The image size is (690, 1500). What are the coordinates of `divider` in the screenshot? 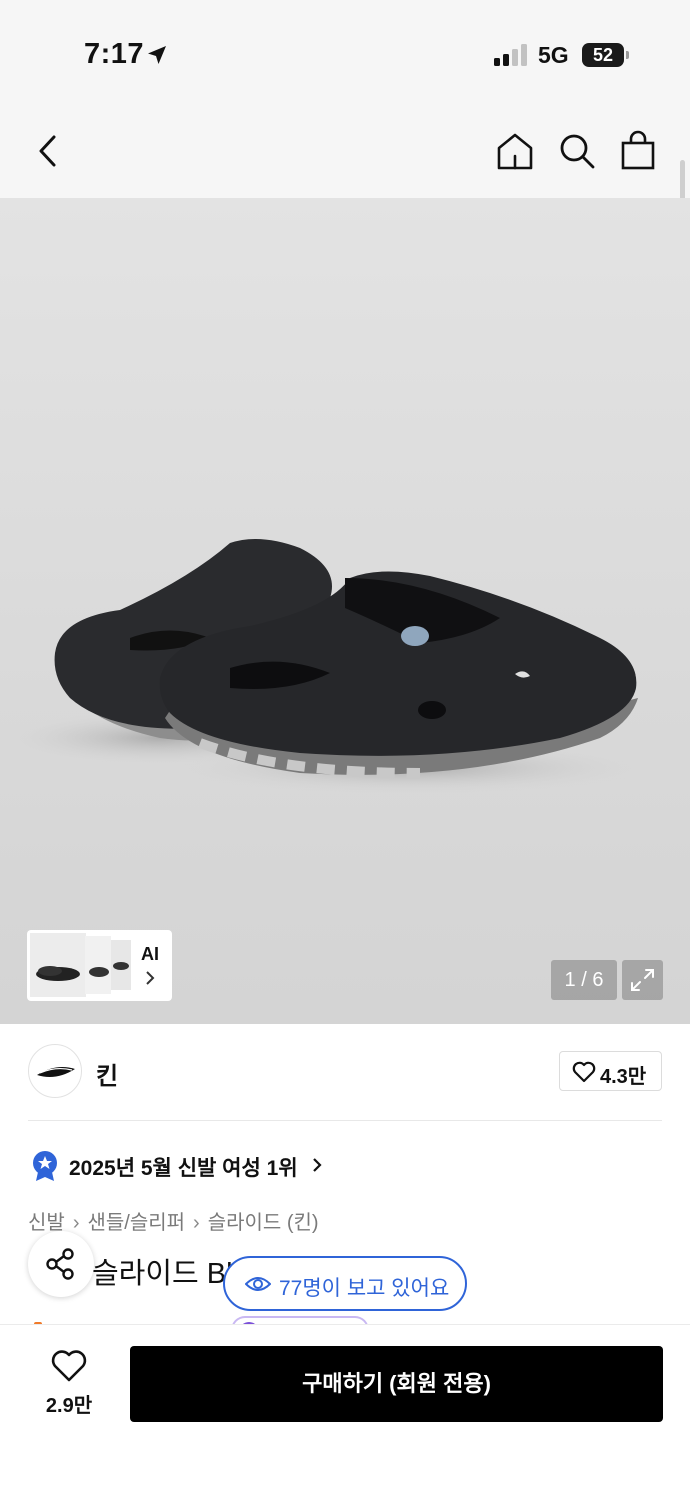 It's located at (345, 1120).